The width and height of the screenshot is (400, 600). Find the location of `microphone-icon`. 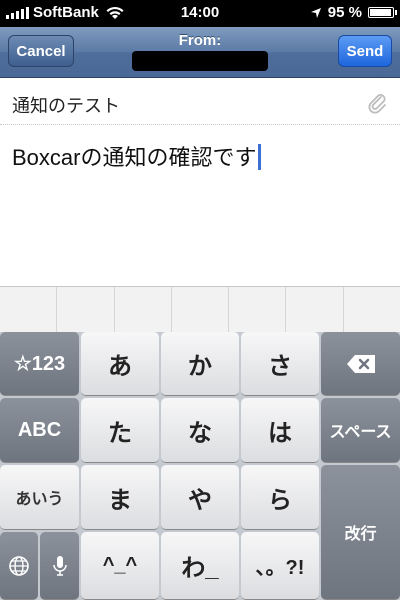

microphone-icon is located at coordinates (59, 565).